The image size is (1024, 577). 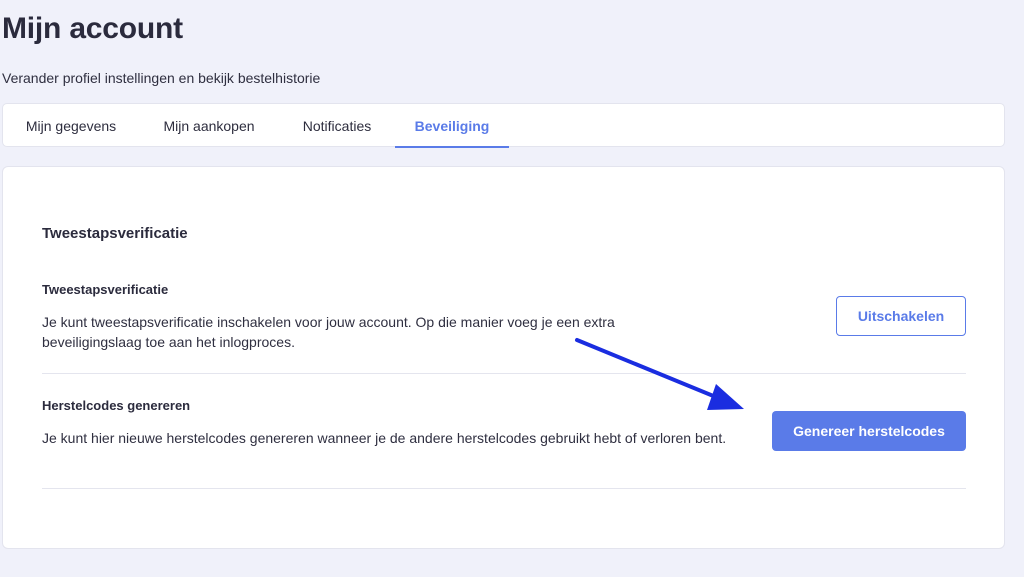 I want to click on recovery-codes-title: Herstelcodes genereren, so click(x=116, y=405).